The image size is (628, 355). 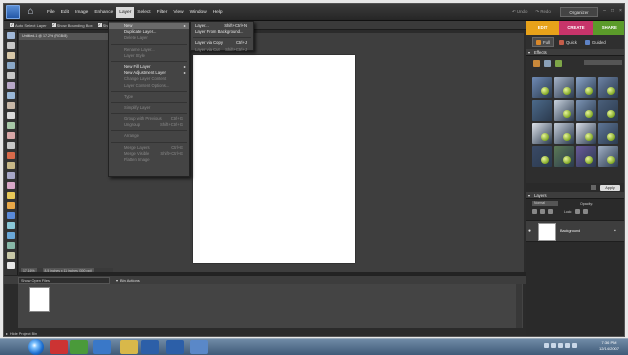 What do you see at coordinates (578, 211) in the screenshot?
I see `lock-transparency-icon` at bounding box center [578, 211].